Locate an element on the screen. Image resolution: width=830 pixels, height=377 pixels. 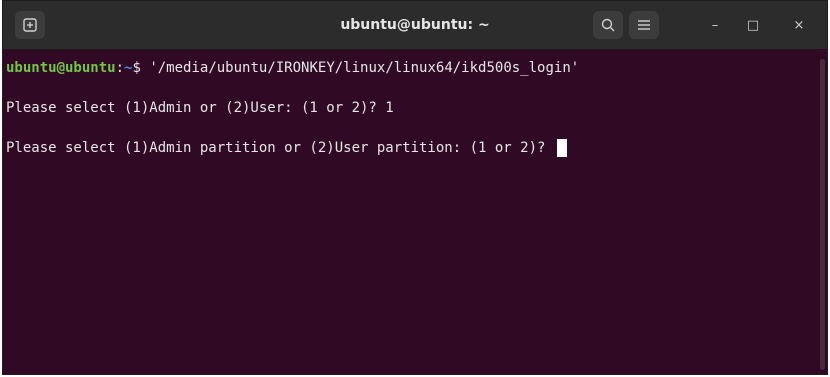
close-icon: × is located at coordinates (799, 25).